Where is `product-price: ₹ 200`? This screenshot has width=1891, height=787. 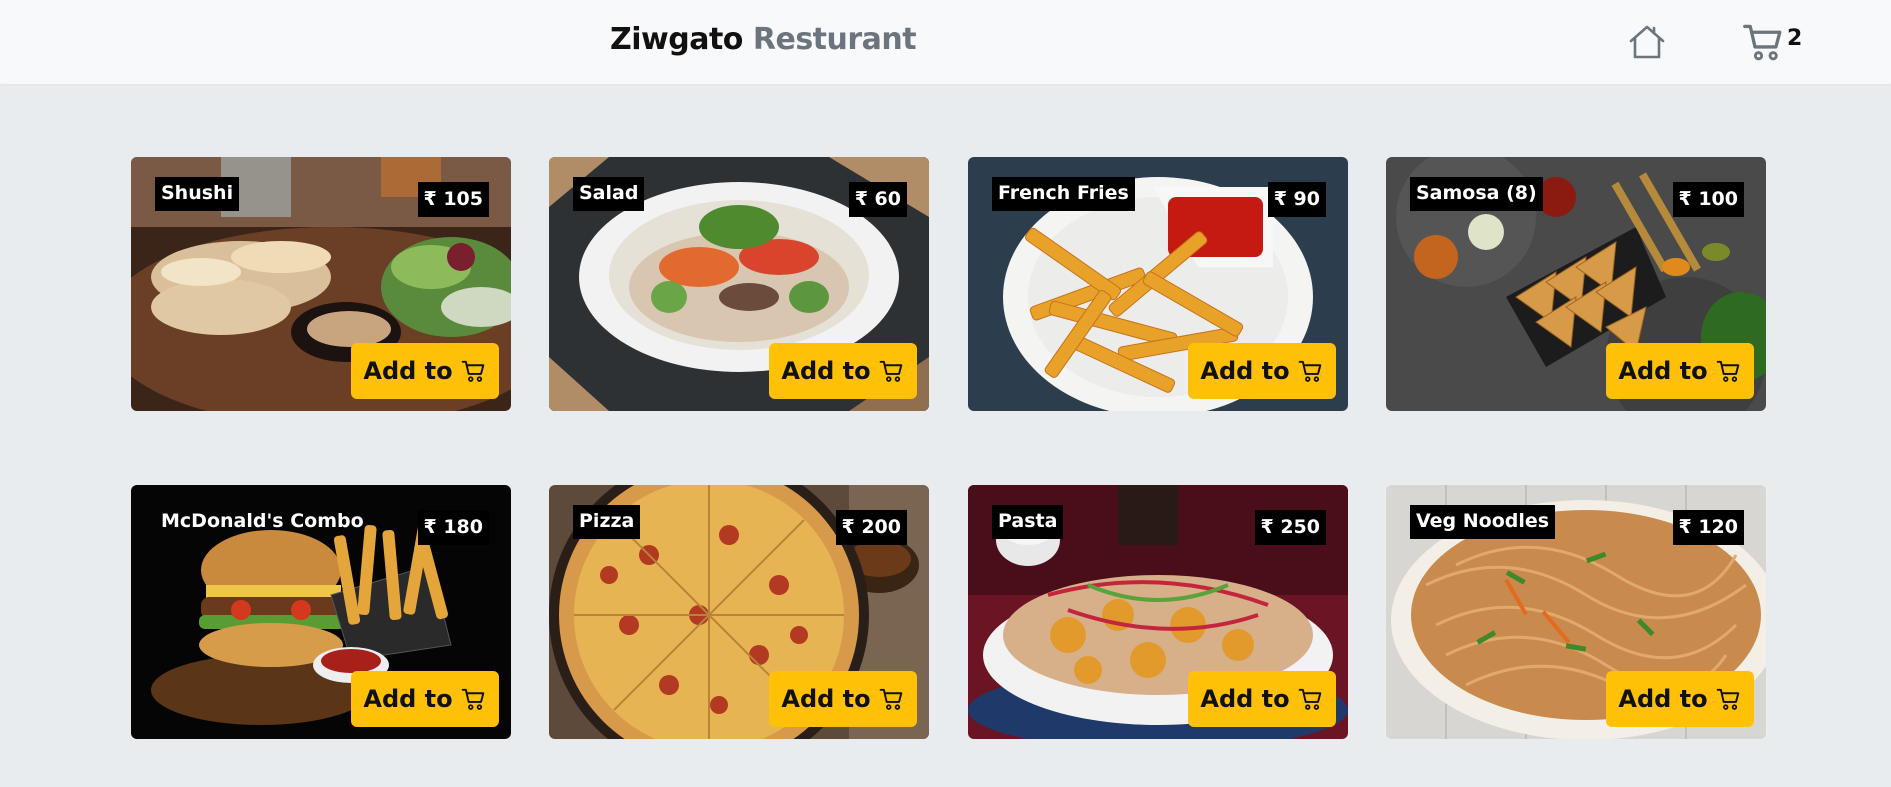 product-price: ₹ 200 is located at coordinates (871, 527).